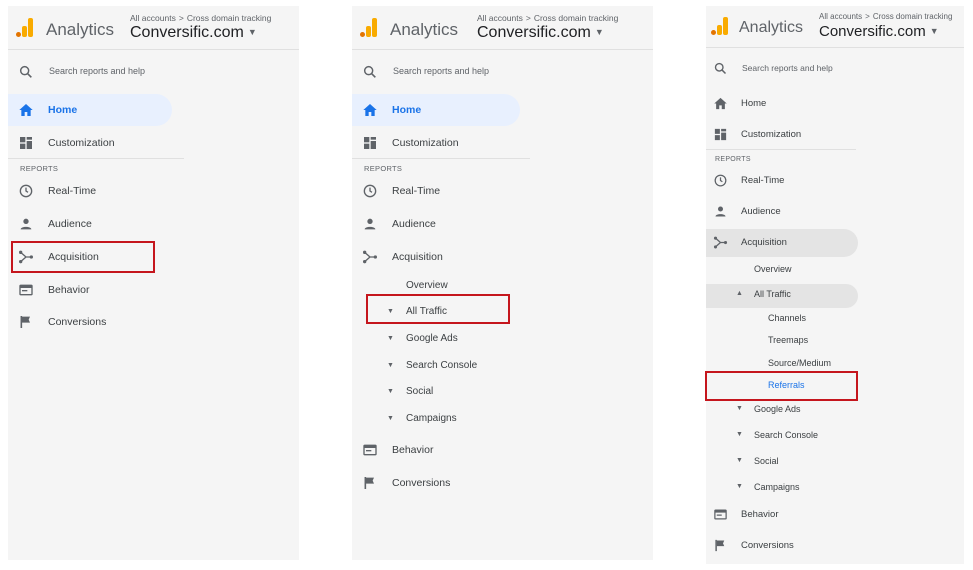  What do you see at coordinates (800, 363) in the screenshot?
I see `nav-item-label: Source/Medium` at bounding box center [800, 363].